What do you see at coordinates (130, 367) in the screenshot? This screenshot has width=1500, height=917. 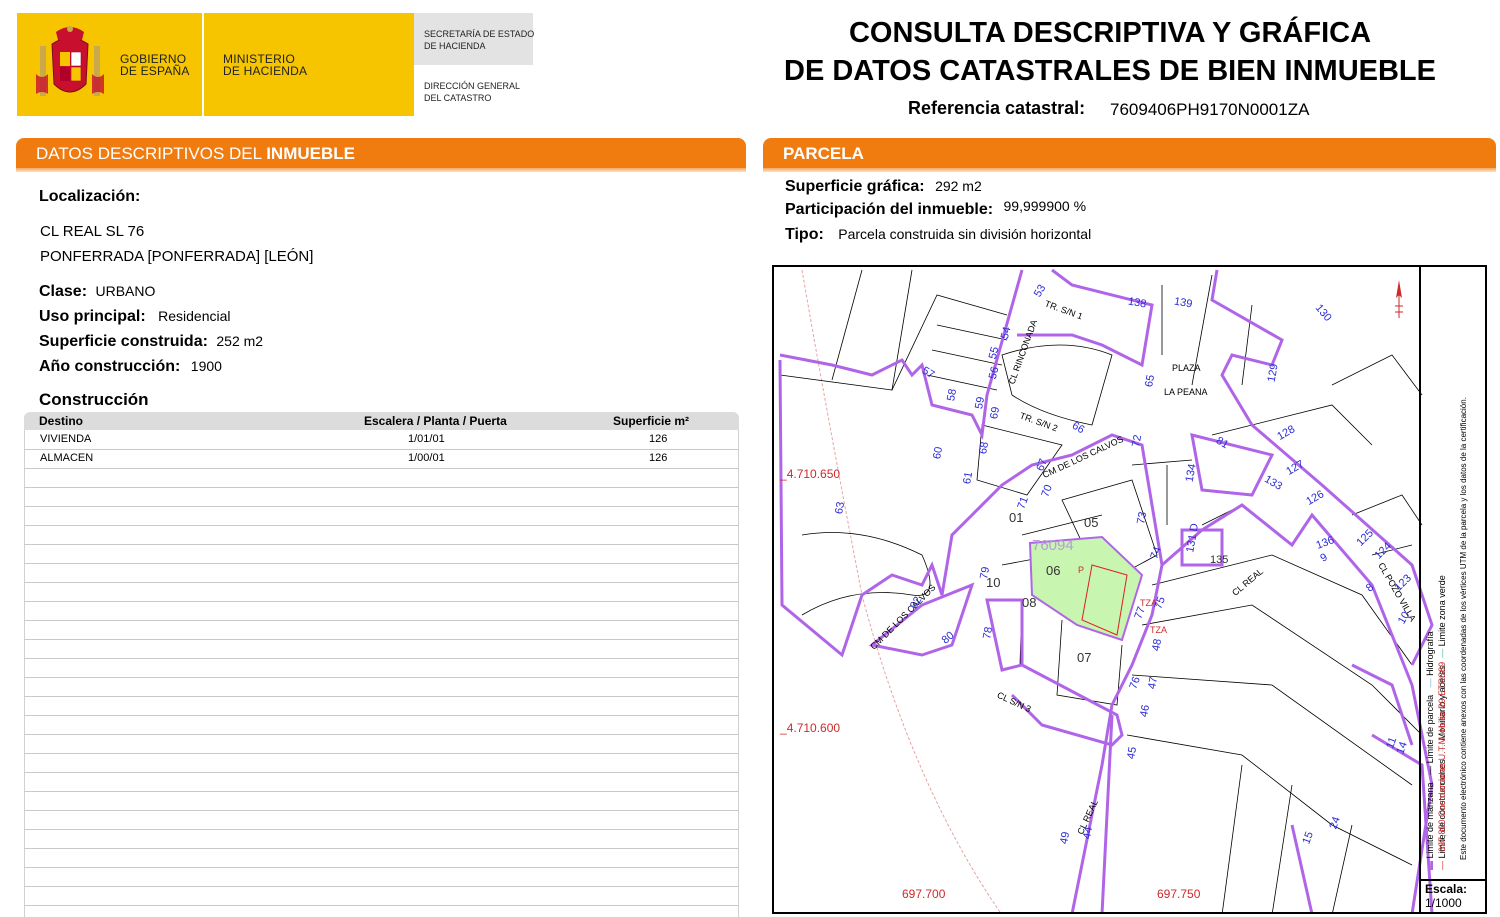 I see `anio-row: Año construcción: 1900` at bounding box center [130, 367].